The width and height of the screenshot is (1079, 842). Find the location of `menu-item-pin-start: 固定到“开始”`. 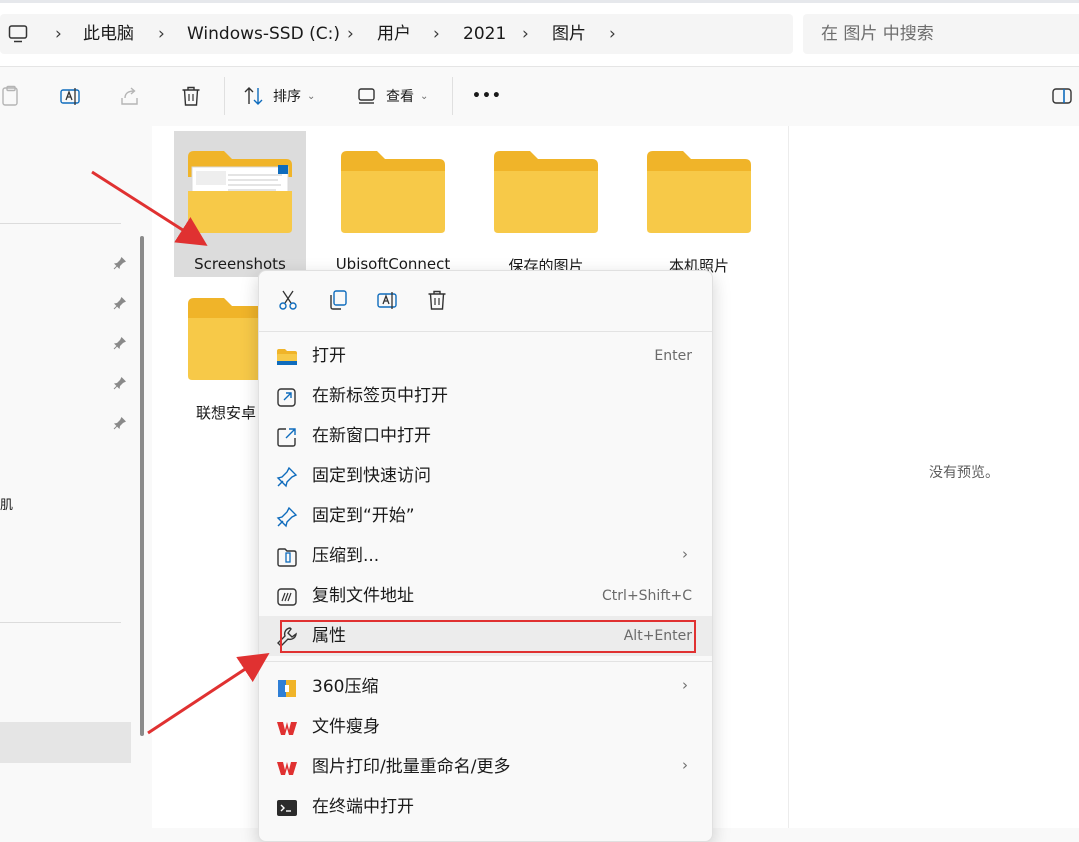

menu-item-pin-start: 固定到“开始” is located at coordinates (485, 516).